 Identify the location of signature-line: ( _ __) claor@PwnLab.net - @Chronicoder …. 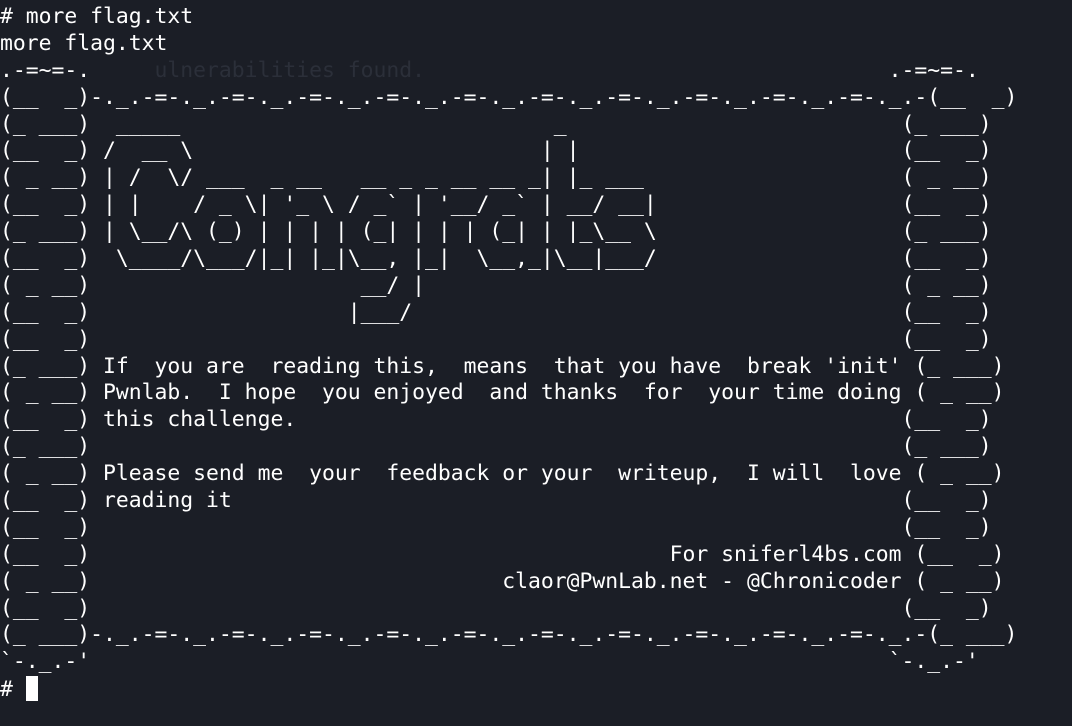
(502, 581).